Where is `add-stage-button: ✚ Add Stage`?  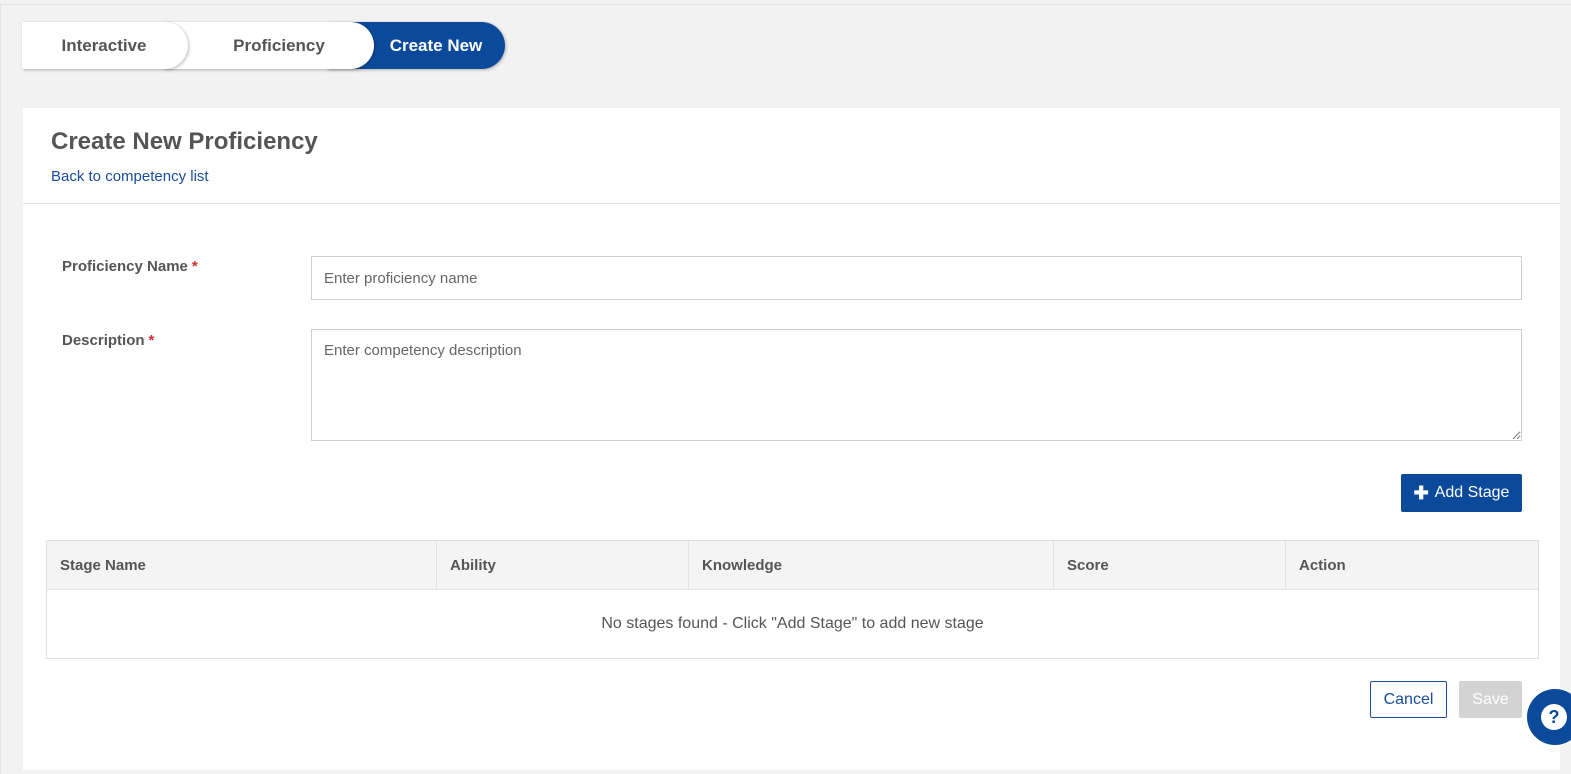
add-stage-button: ✚ Add Stage is located at coordinates (1461, 493).